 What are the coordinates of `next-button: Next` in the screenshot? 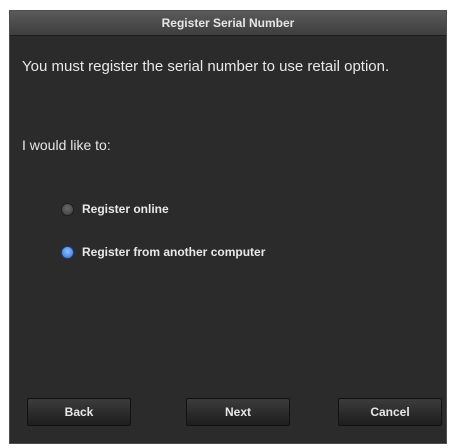 It's located at (238, 412).